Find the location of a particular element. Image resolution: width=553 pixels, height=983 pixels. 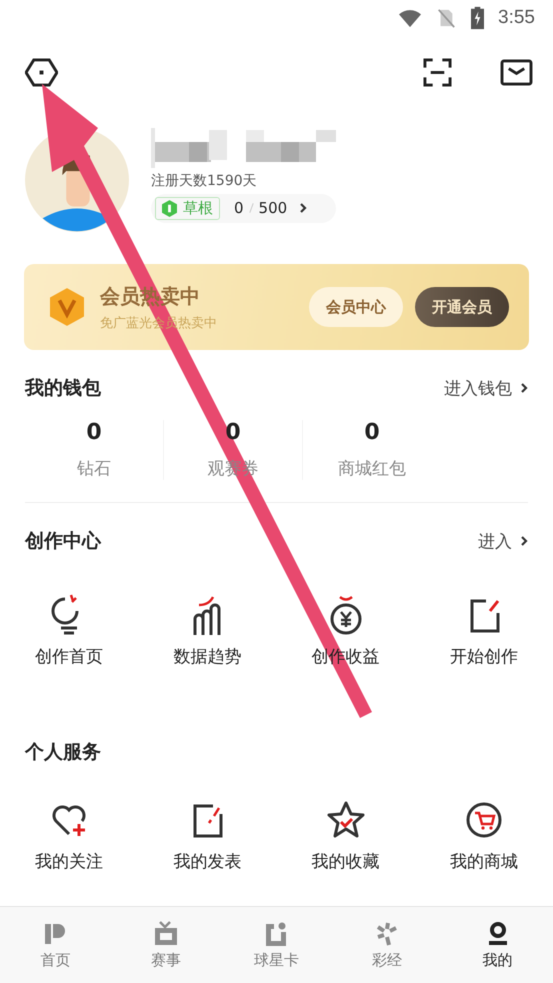

service-item-label: 我的商城 is located at coordinates (484, 861).